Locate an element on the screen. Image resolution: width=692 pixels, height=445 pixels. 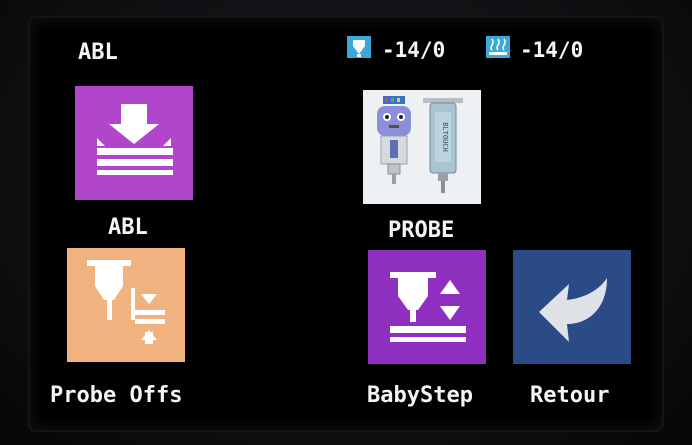
babystep-icon is located at coordinates (428, 307).